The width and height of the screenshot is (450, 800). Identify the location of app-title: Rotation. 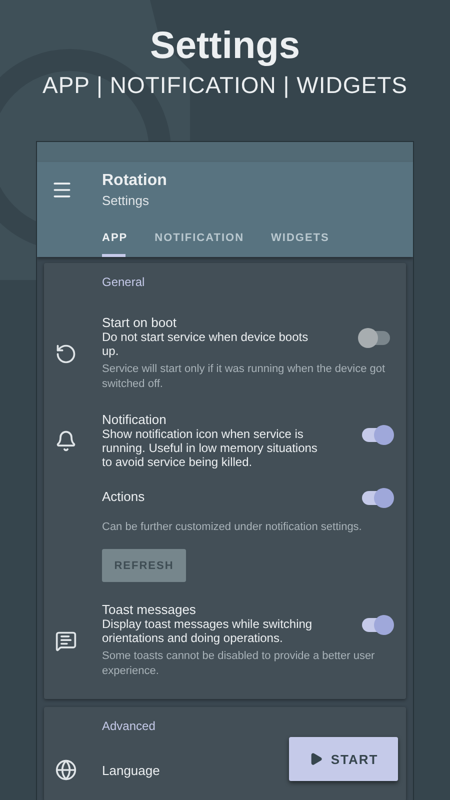
(135, 181).